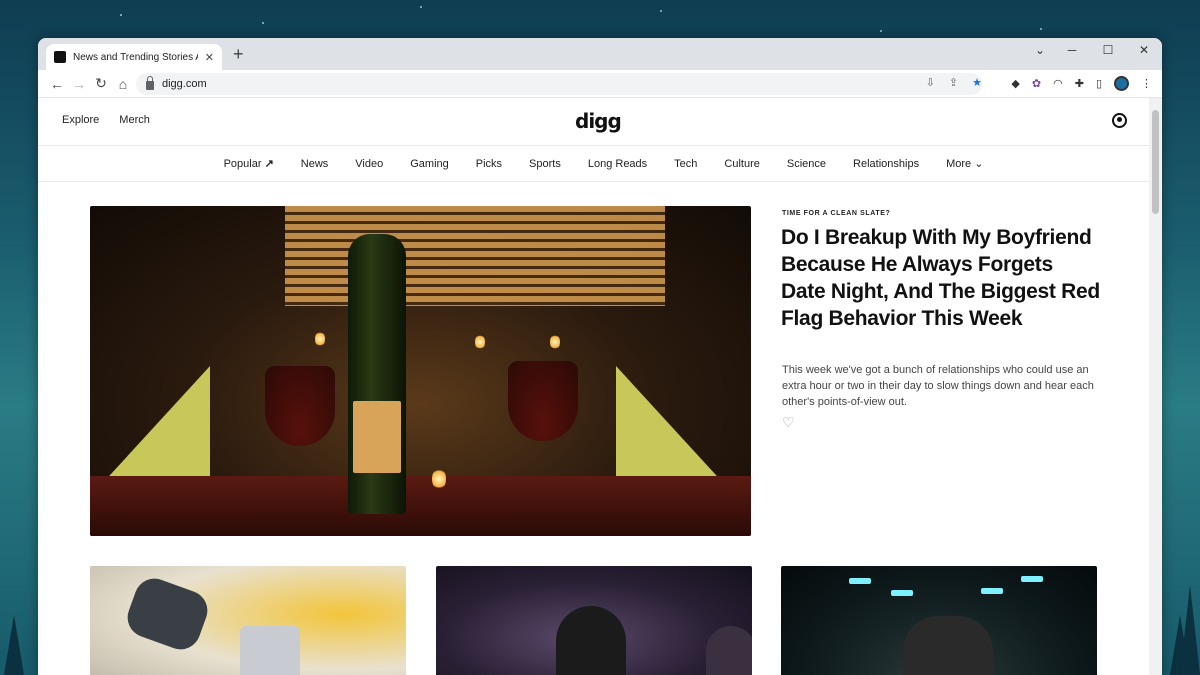 This screenshot has width=1200, height=675. I want to click on new-tab-button: +, so click(238, 54).